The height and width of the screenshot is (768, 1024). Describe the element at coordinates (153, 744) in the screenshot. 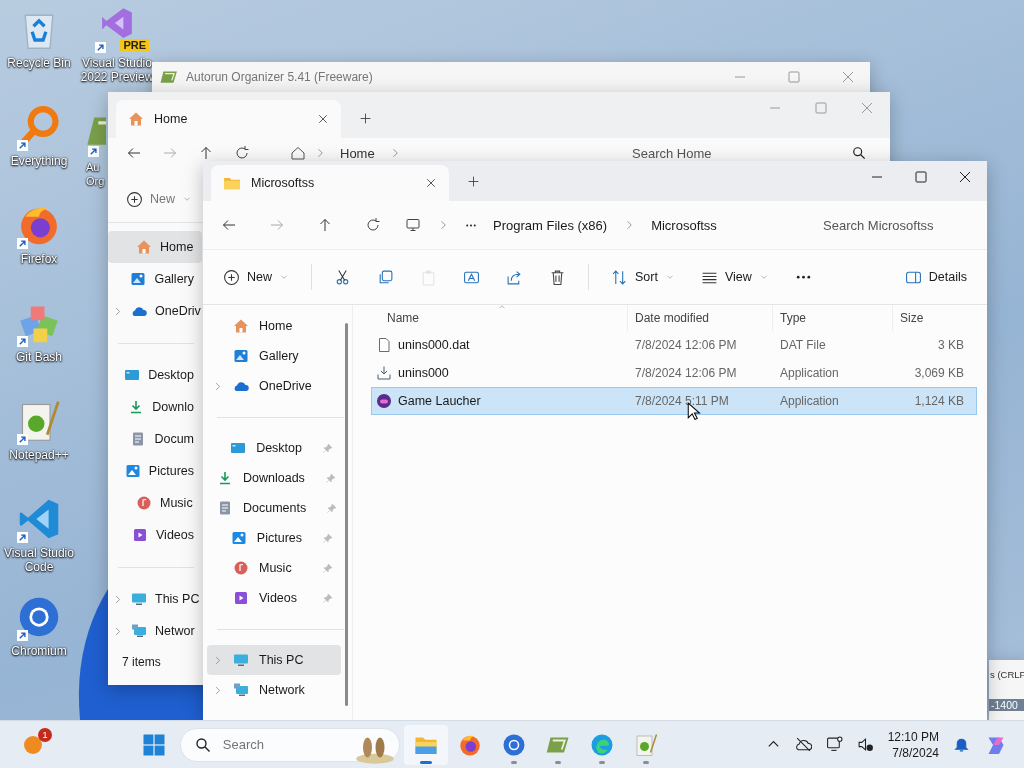

I see `start-icon` at that location.